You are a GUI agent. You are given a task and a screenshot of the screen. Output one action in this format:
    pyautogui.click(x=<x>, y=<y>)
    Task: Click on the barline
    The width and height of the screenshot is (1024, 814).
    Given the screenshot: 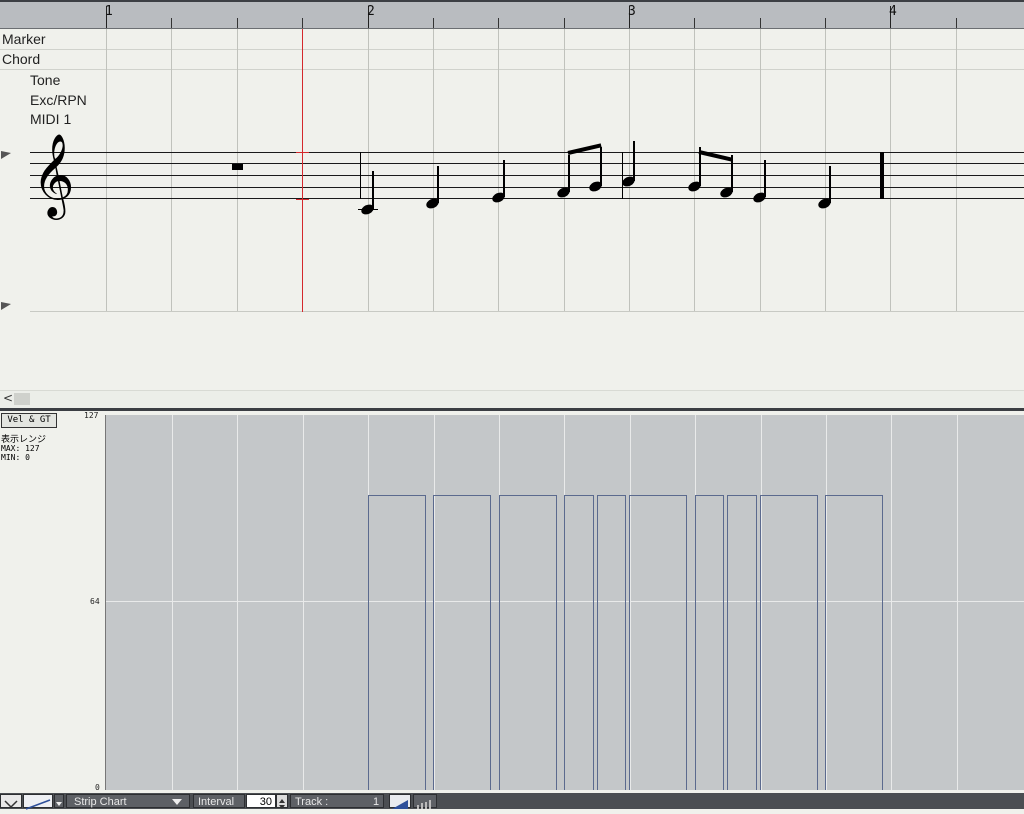 What is the action you would take?
    pyautogui.click(x=622, y=175)
    